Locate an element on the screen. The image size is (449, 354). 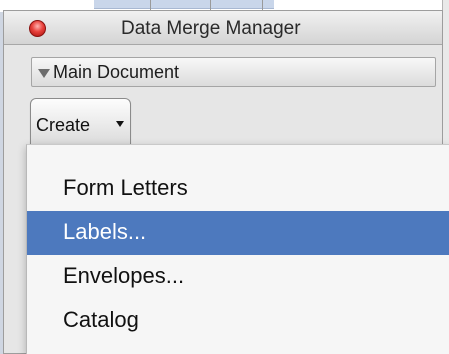
close-button-icon is located at coordinates (37, 28).